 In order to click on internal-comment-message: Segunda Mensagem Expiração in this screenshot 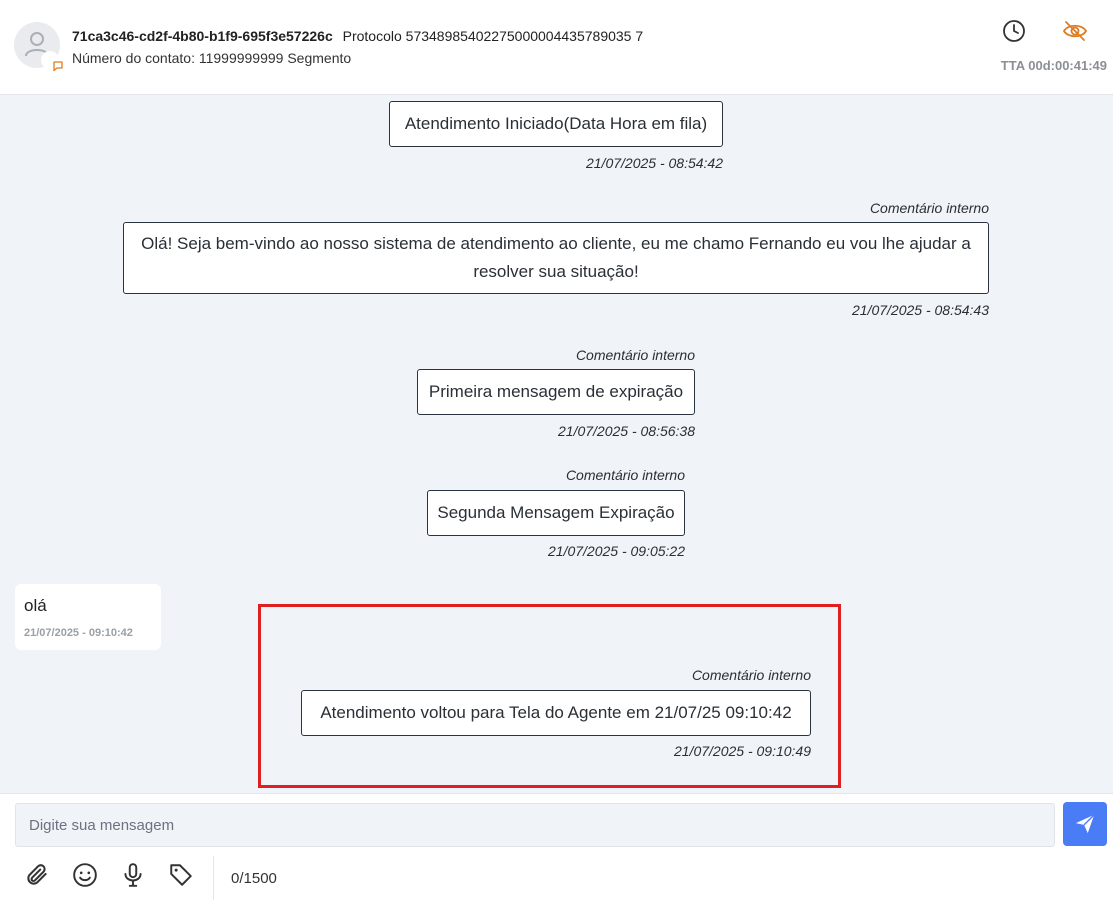, I will do `click(556, 513)`.